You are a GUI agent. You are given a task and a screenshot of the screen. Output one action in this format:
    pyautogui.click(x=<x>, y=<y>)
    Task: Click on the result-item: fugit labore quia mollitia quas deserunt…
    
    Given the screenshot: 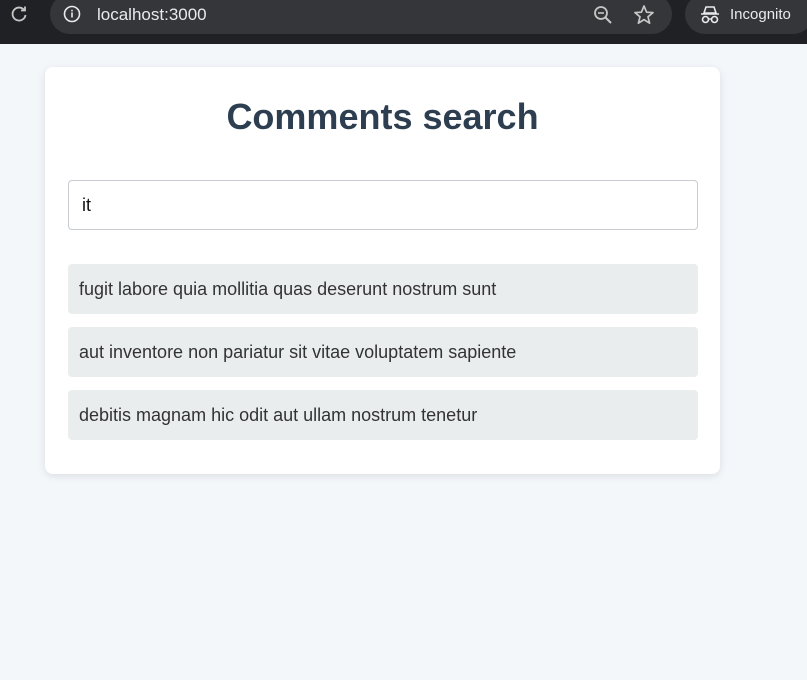 What is the action you would take?
    pyautogui.click(x=383, y=289)
    